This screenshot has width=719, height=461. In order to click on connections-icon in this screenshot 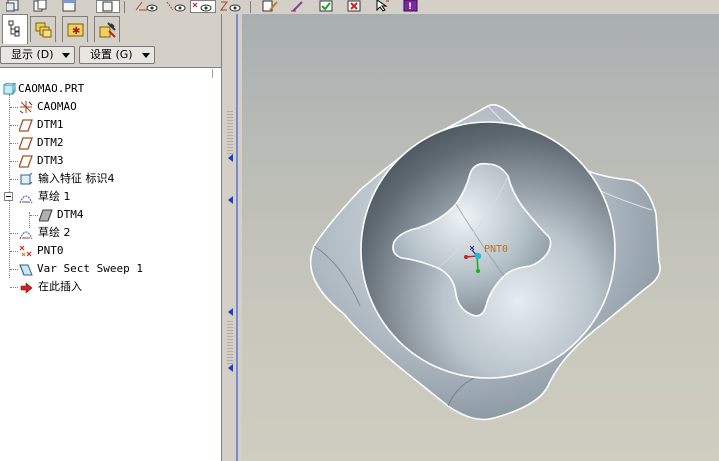, I will do `click(107, 30)`.